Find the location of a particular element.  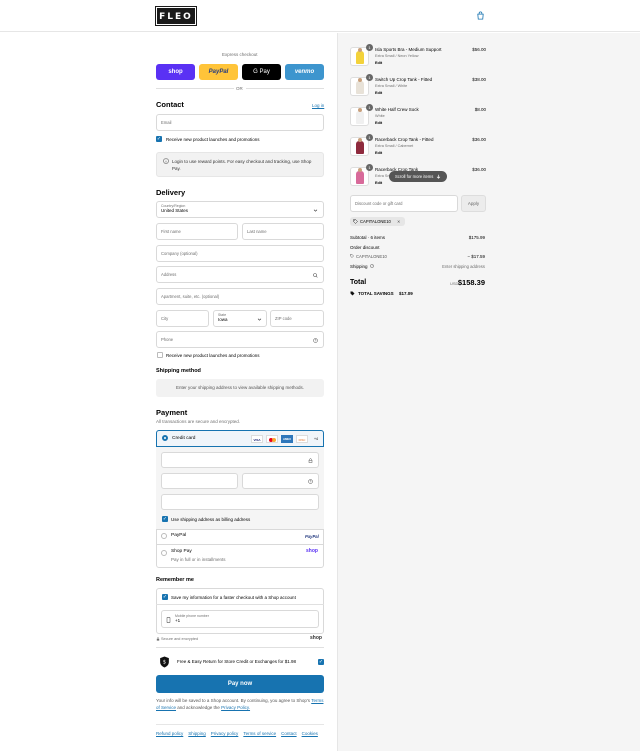

apartment-input: Apartment, suite, etc. (optional) is located at coordinates (240, 296).